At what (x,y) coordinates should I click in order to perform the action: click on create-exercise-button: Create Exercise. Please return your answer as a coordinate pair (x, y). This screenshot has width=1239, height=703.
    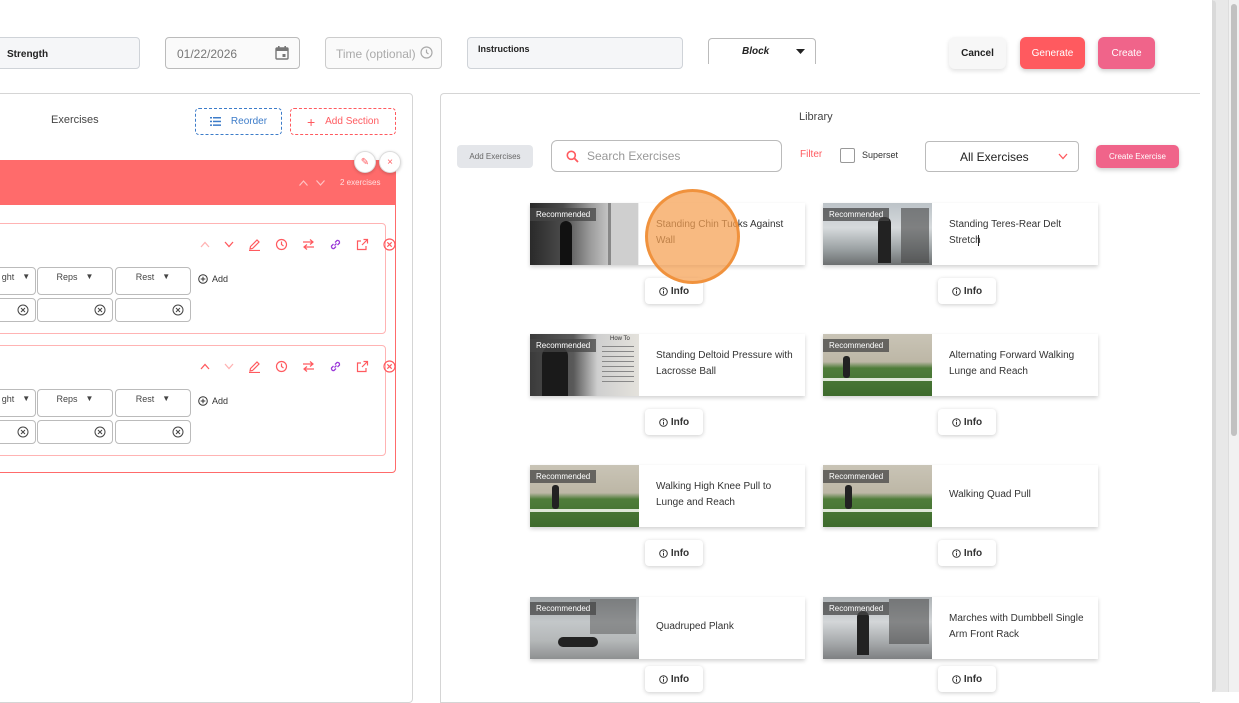
    Looking at the image, I should click on (1137, 156).